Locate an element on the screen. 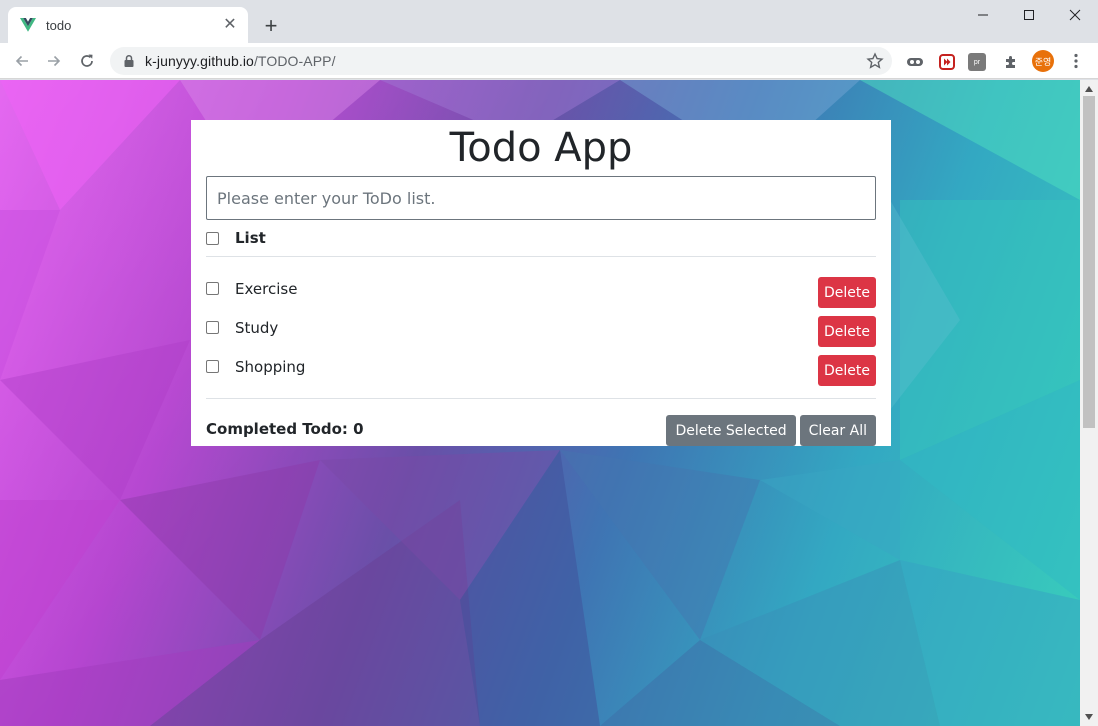  address-bar: k-junyyy.github.io/TODO-APP/ is located at coordinates (501, 61).